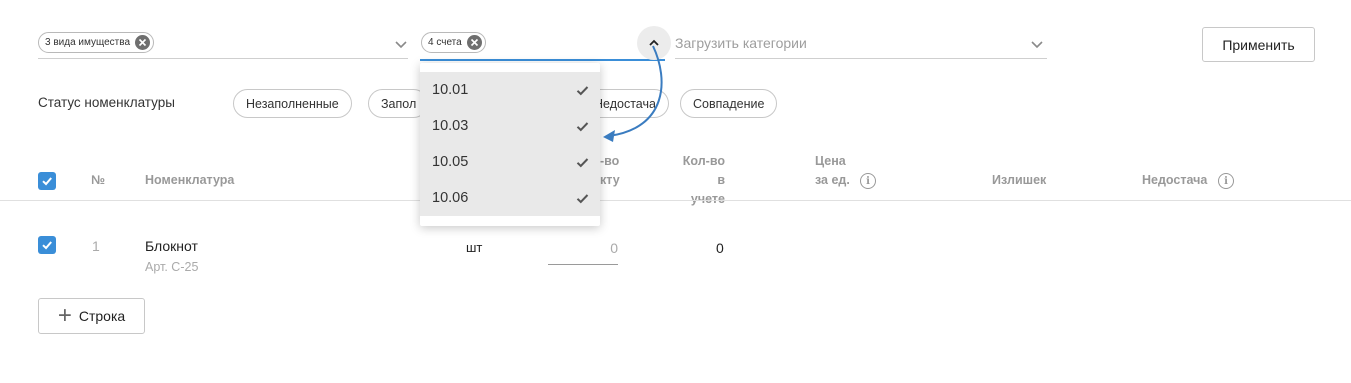 The image size is (1351, 383). I want to click on shortage-info-icon: i, so click(1226, 181).